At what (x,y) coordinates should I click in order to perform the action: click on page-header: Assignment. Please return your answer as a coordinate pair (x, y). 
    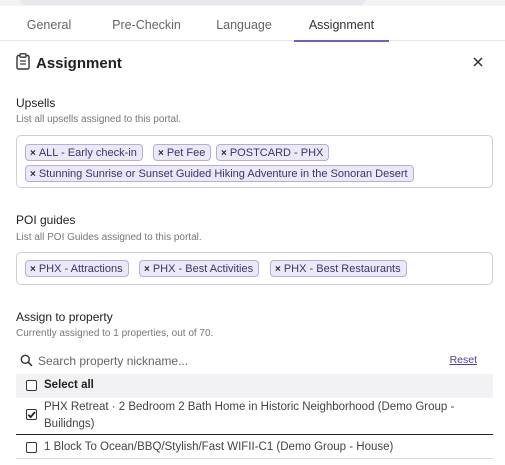
    Looking at the image, I should click on (69, 63).